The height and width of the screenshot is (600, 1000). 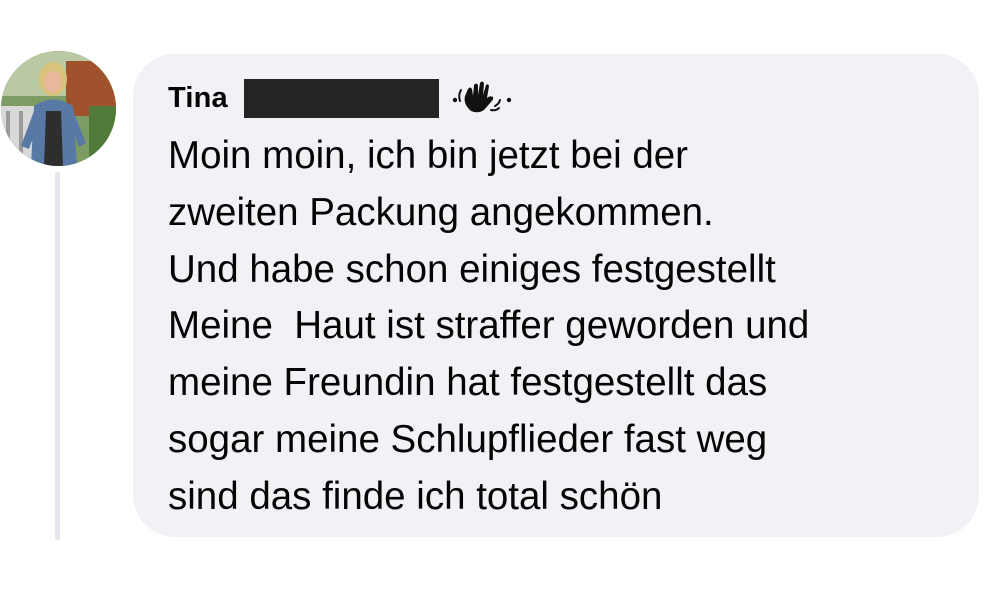 I want to click on comment-line: sind das finde ich total schön, so click(x=415, y=496).